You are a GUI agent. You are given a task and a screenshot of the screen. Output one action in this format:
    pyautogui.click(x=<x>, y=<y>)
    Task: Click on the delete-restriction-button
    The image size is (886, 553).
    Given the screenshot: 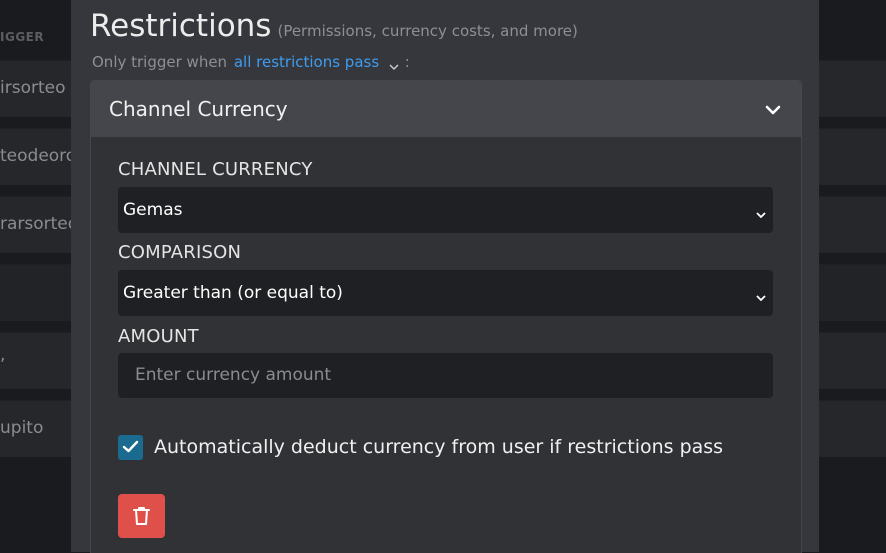 What is the action you would take?
    pyautogui.click(x=141, y=516)
    